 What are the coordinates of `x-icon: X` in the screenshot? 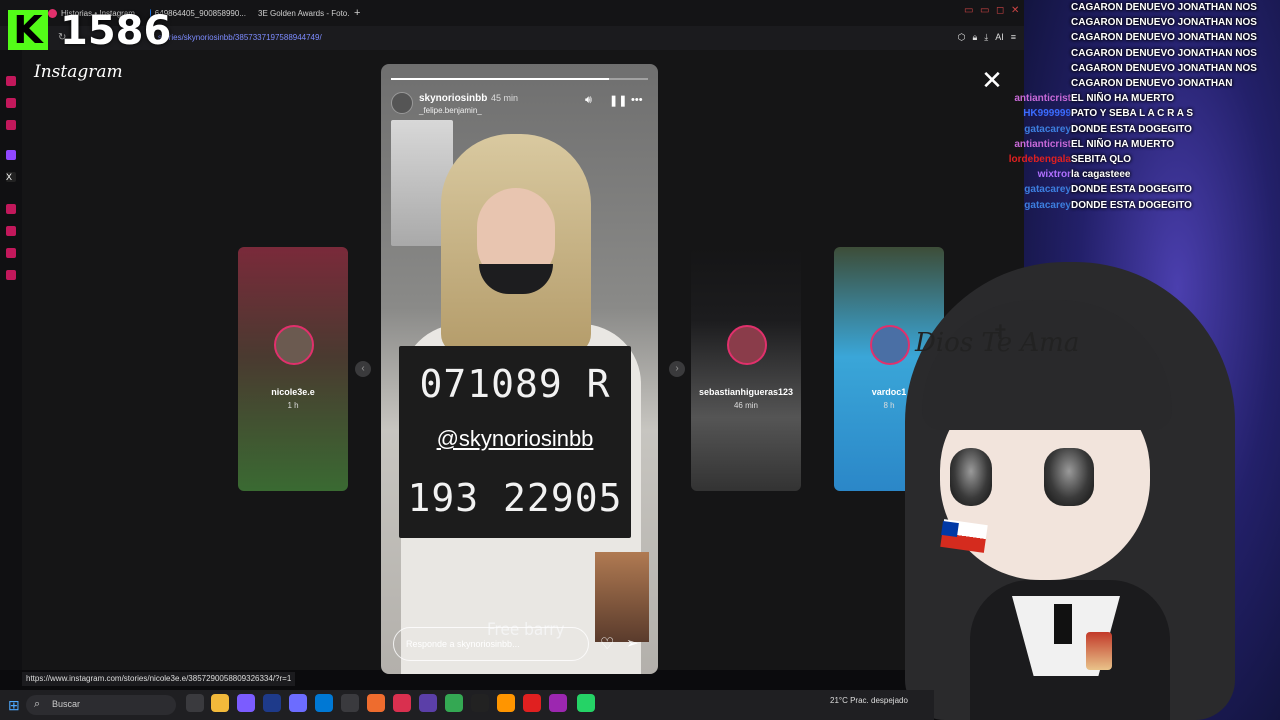 It's located at (11, 177).